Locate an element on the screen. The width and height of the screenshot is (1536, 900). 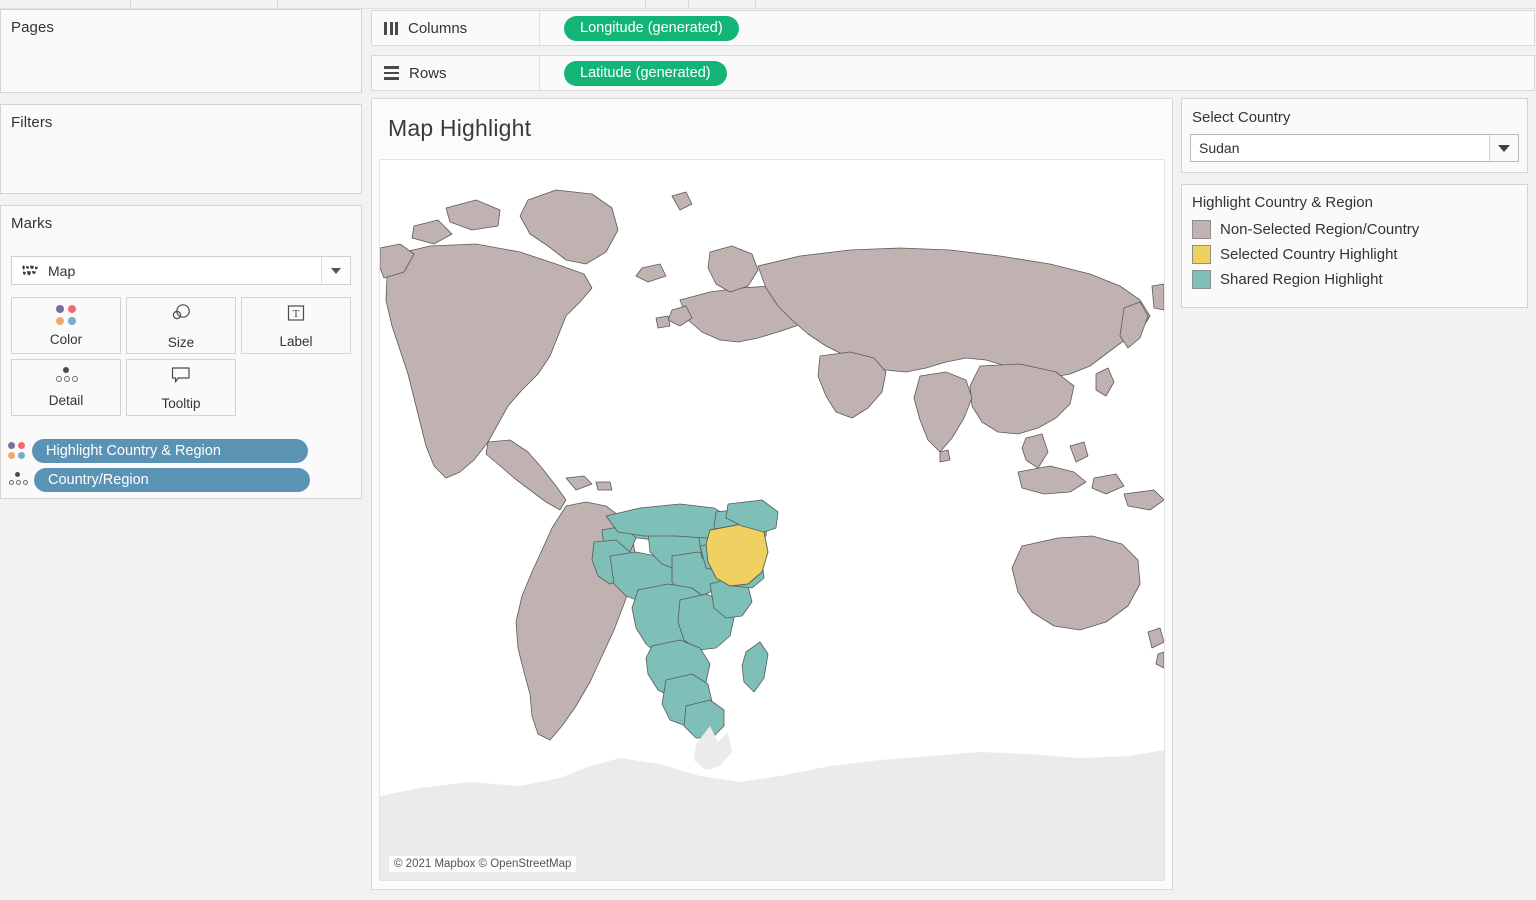
tooltip-button: Tooltip is located at coordinates (181, 387).